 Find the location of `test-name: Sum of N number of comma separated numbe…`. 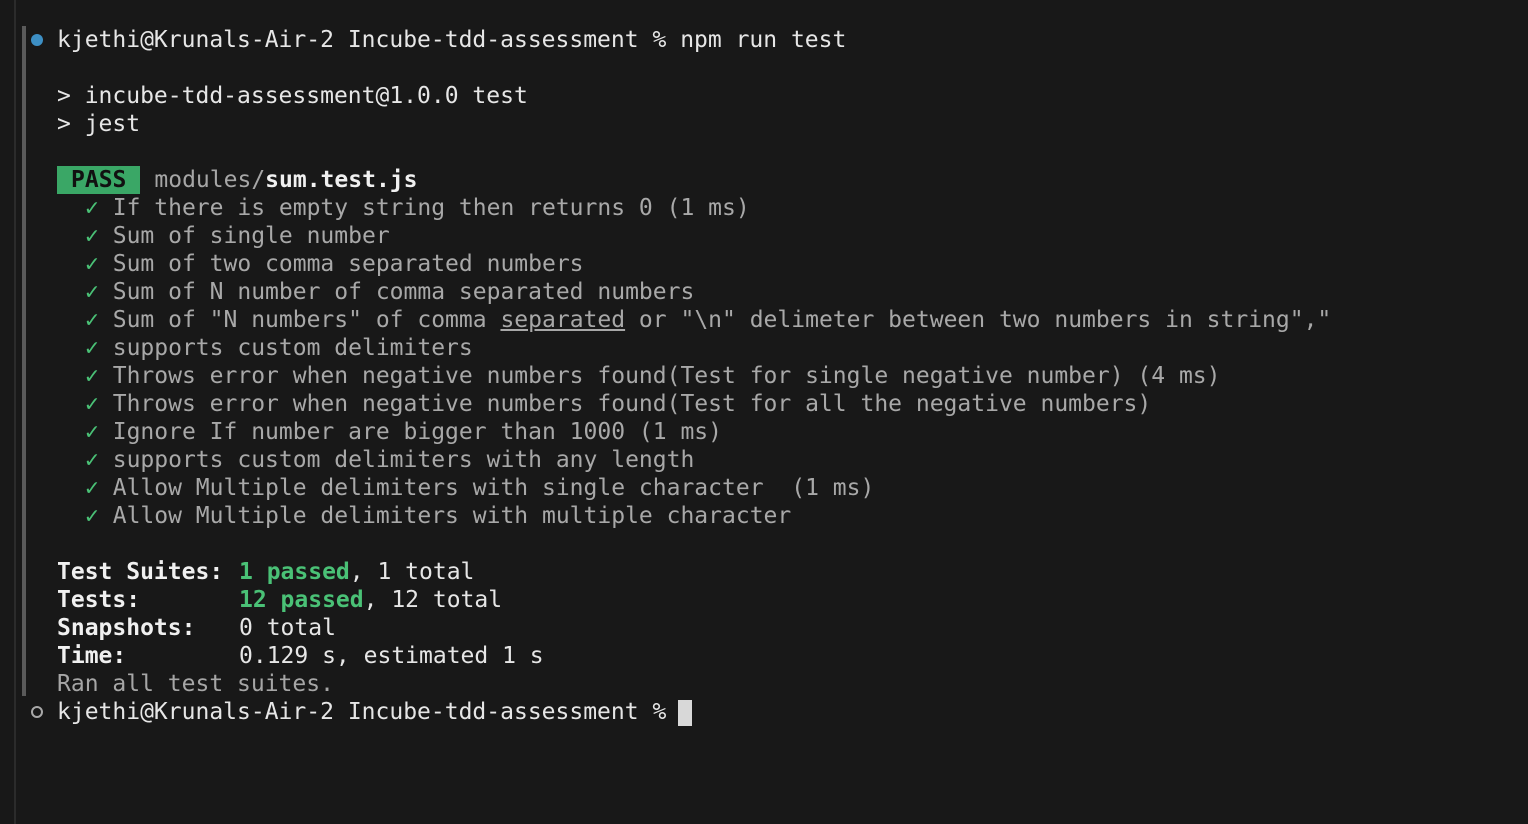

test-name: Sum of N number of comma separated numbe… is located at coordinates (403, 292).